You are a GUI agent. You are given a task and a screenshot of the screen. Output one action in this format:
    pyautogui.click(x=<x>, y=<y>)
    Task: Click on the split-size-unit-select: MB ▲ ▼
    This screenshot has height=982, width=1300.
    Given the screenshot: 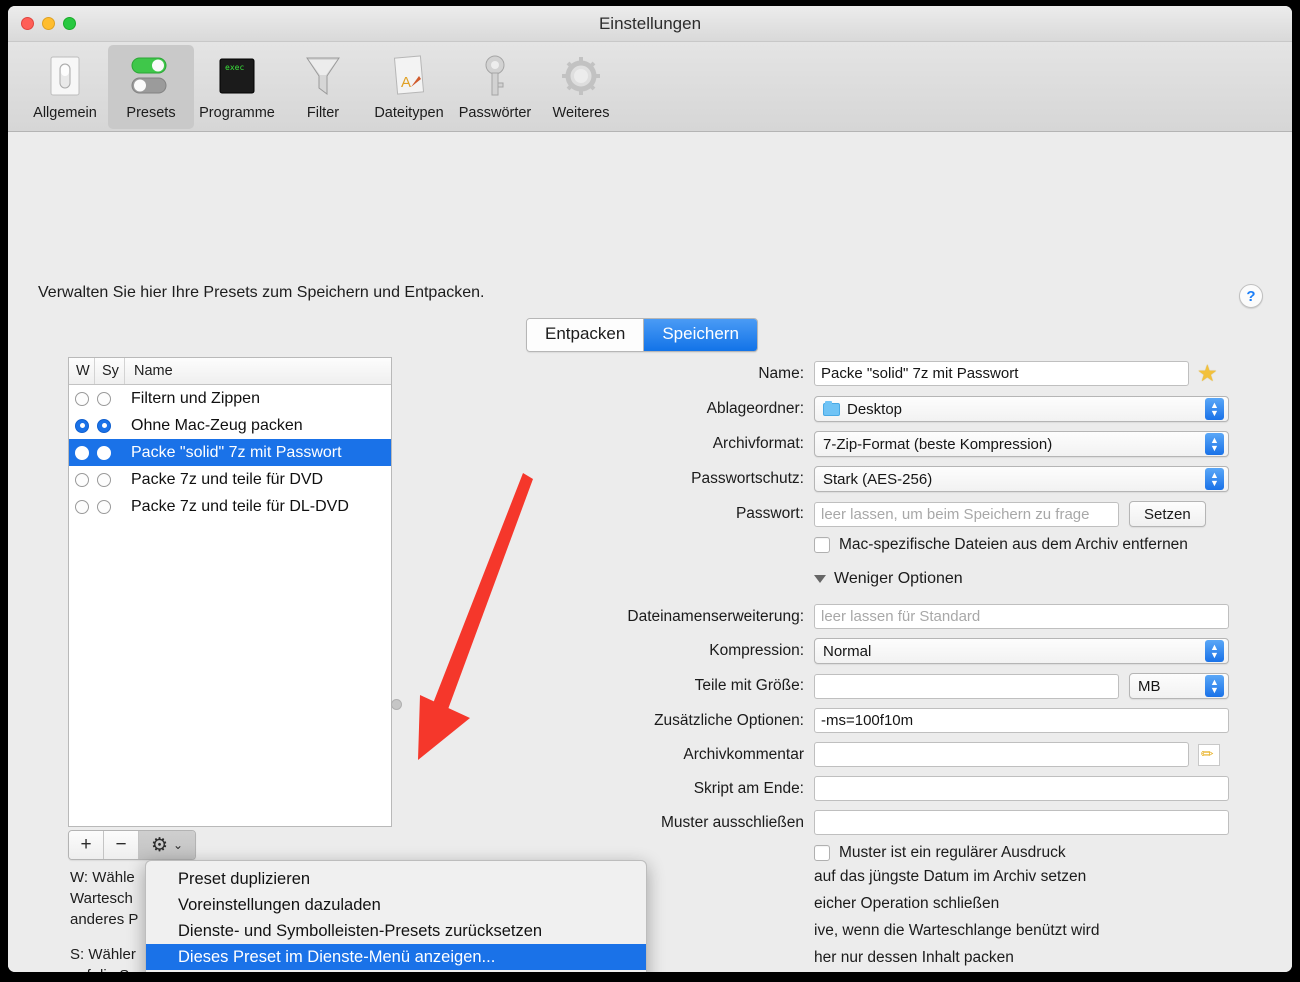 What is the action you would take?
    pyautogui.click(x=1179, y=686)
    